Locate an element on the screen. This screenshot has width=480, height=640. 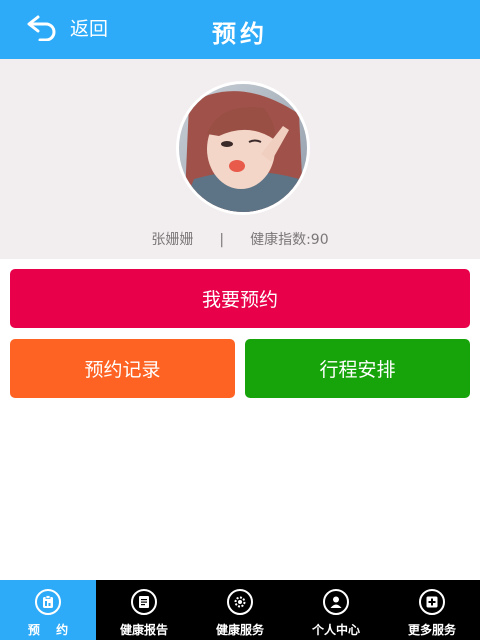
tab-label: 预 约 is located at coordinates (51, 630).